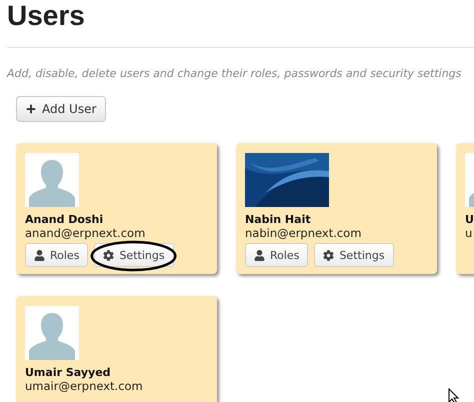 The width and height of the screenshot is (474, 402). I want to click on plus-icon, so click(31, 109).